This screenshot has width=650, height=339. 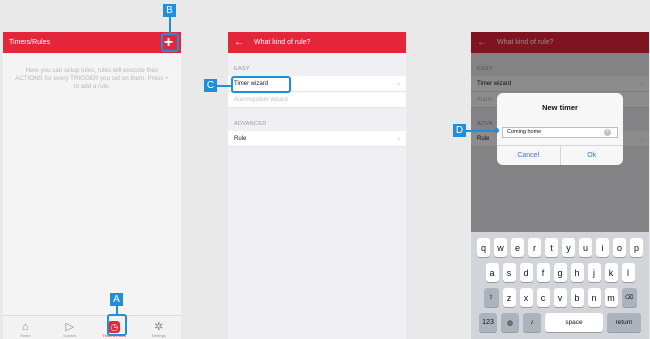 I want to click on rule-item: Rule ›, so click(x=317, y=139).